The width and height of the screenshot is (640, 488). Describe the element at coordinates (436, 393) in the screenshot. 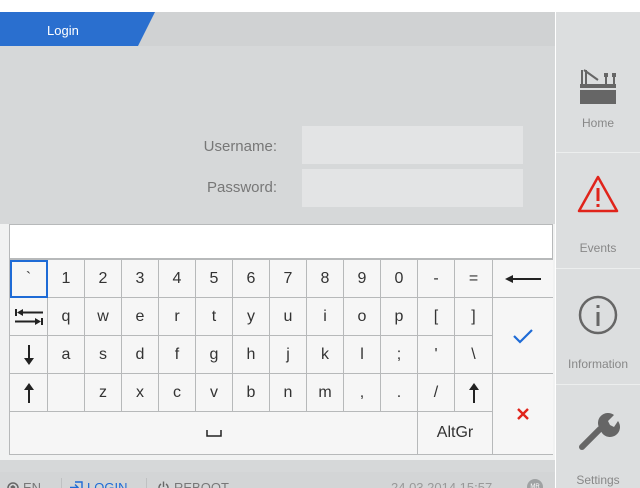

I see `key-slash: /` at that location.